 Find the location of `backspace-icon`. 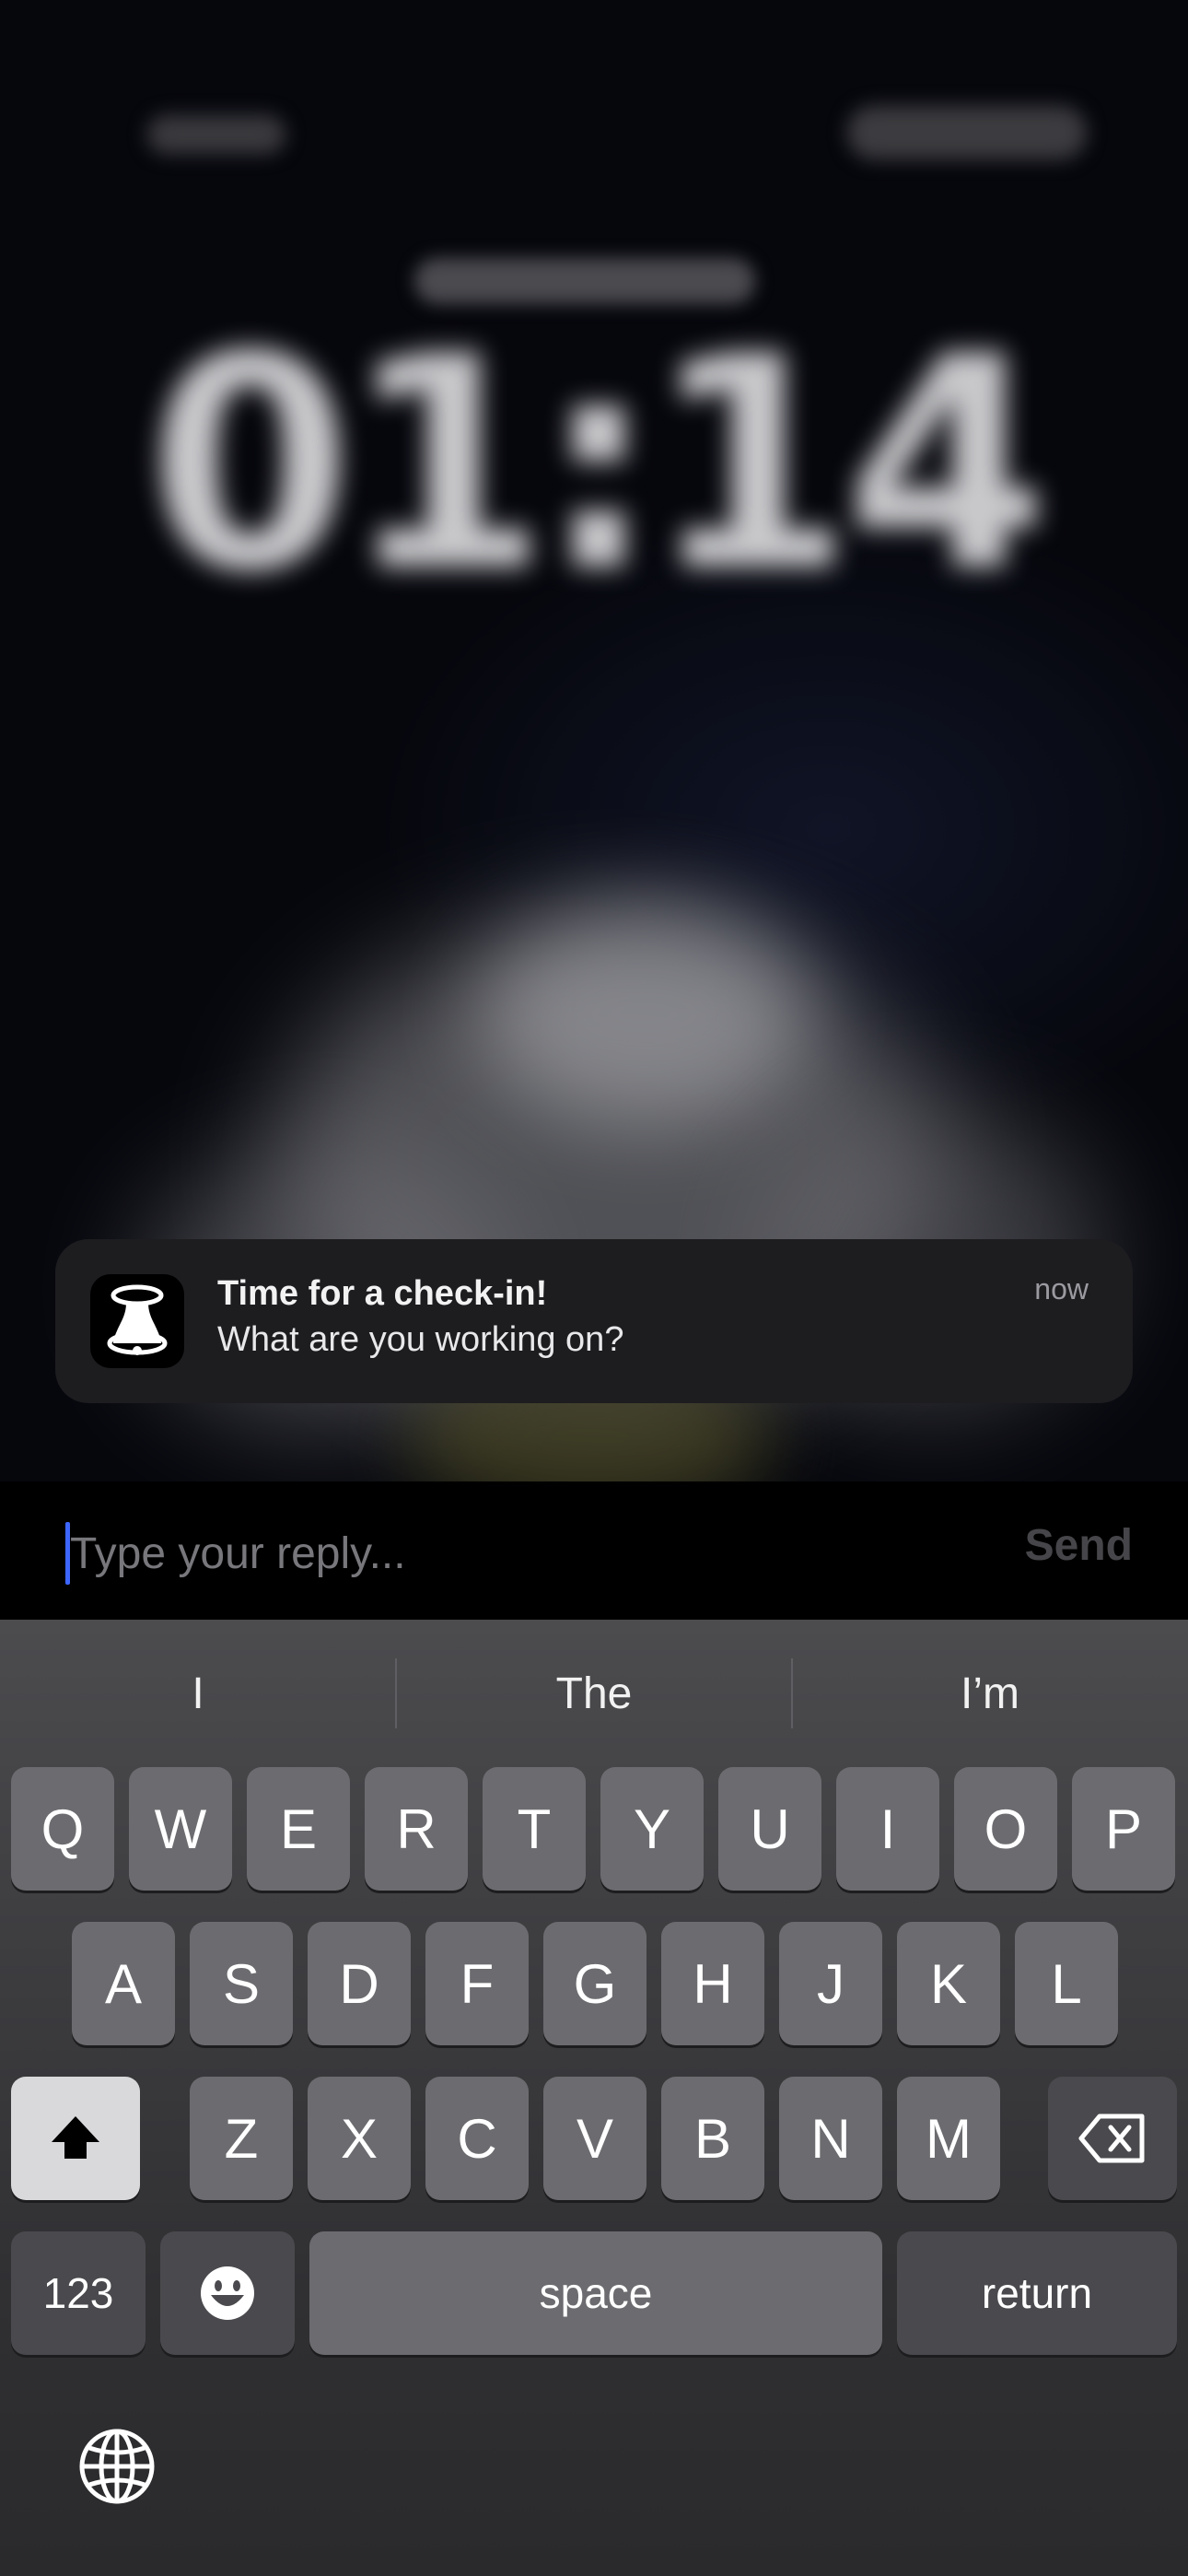

backspace-icon is located at coordinates (1111, 2138).